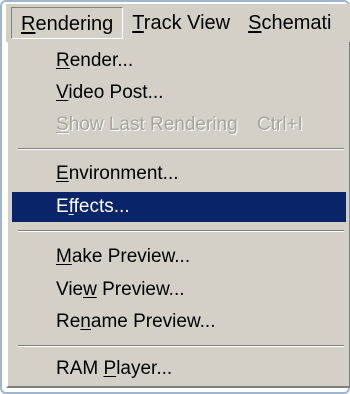  Describe the element at coordinates (147, 124) in the screenshot. I see `menu-item-label: Show Last Rendering` at that location.